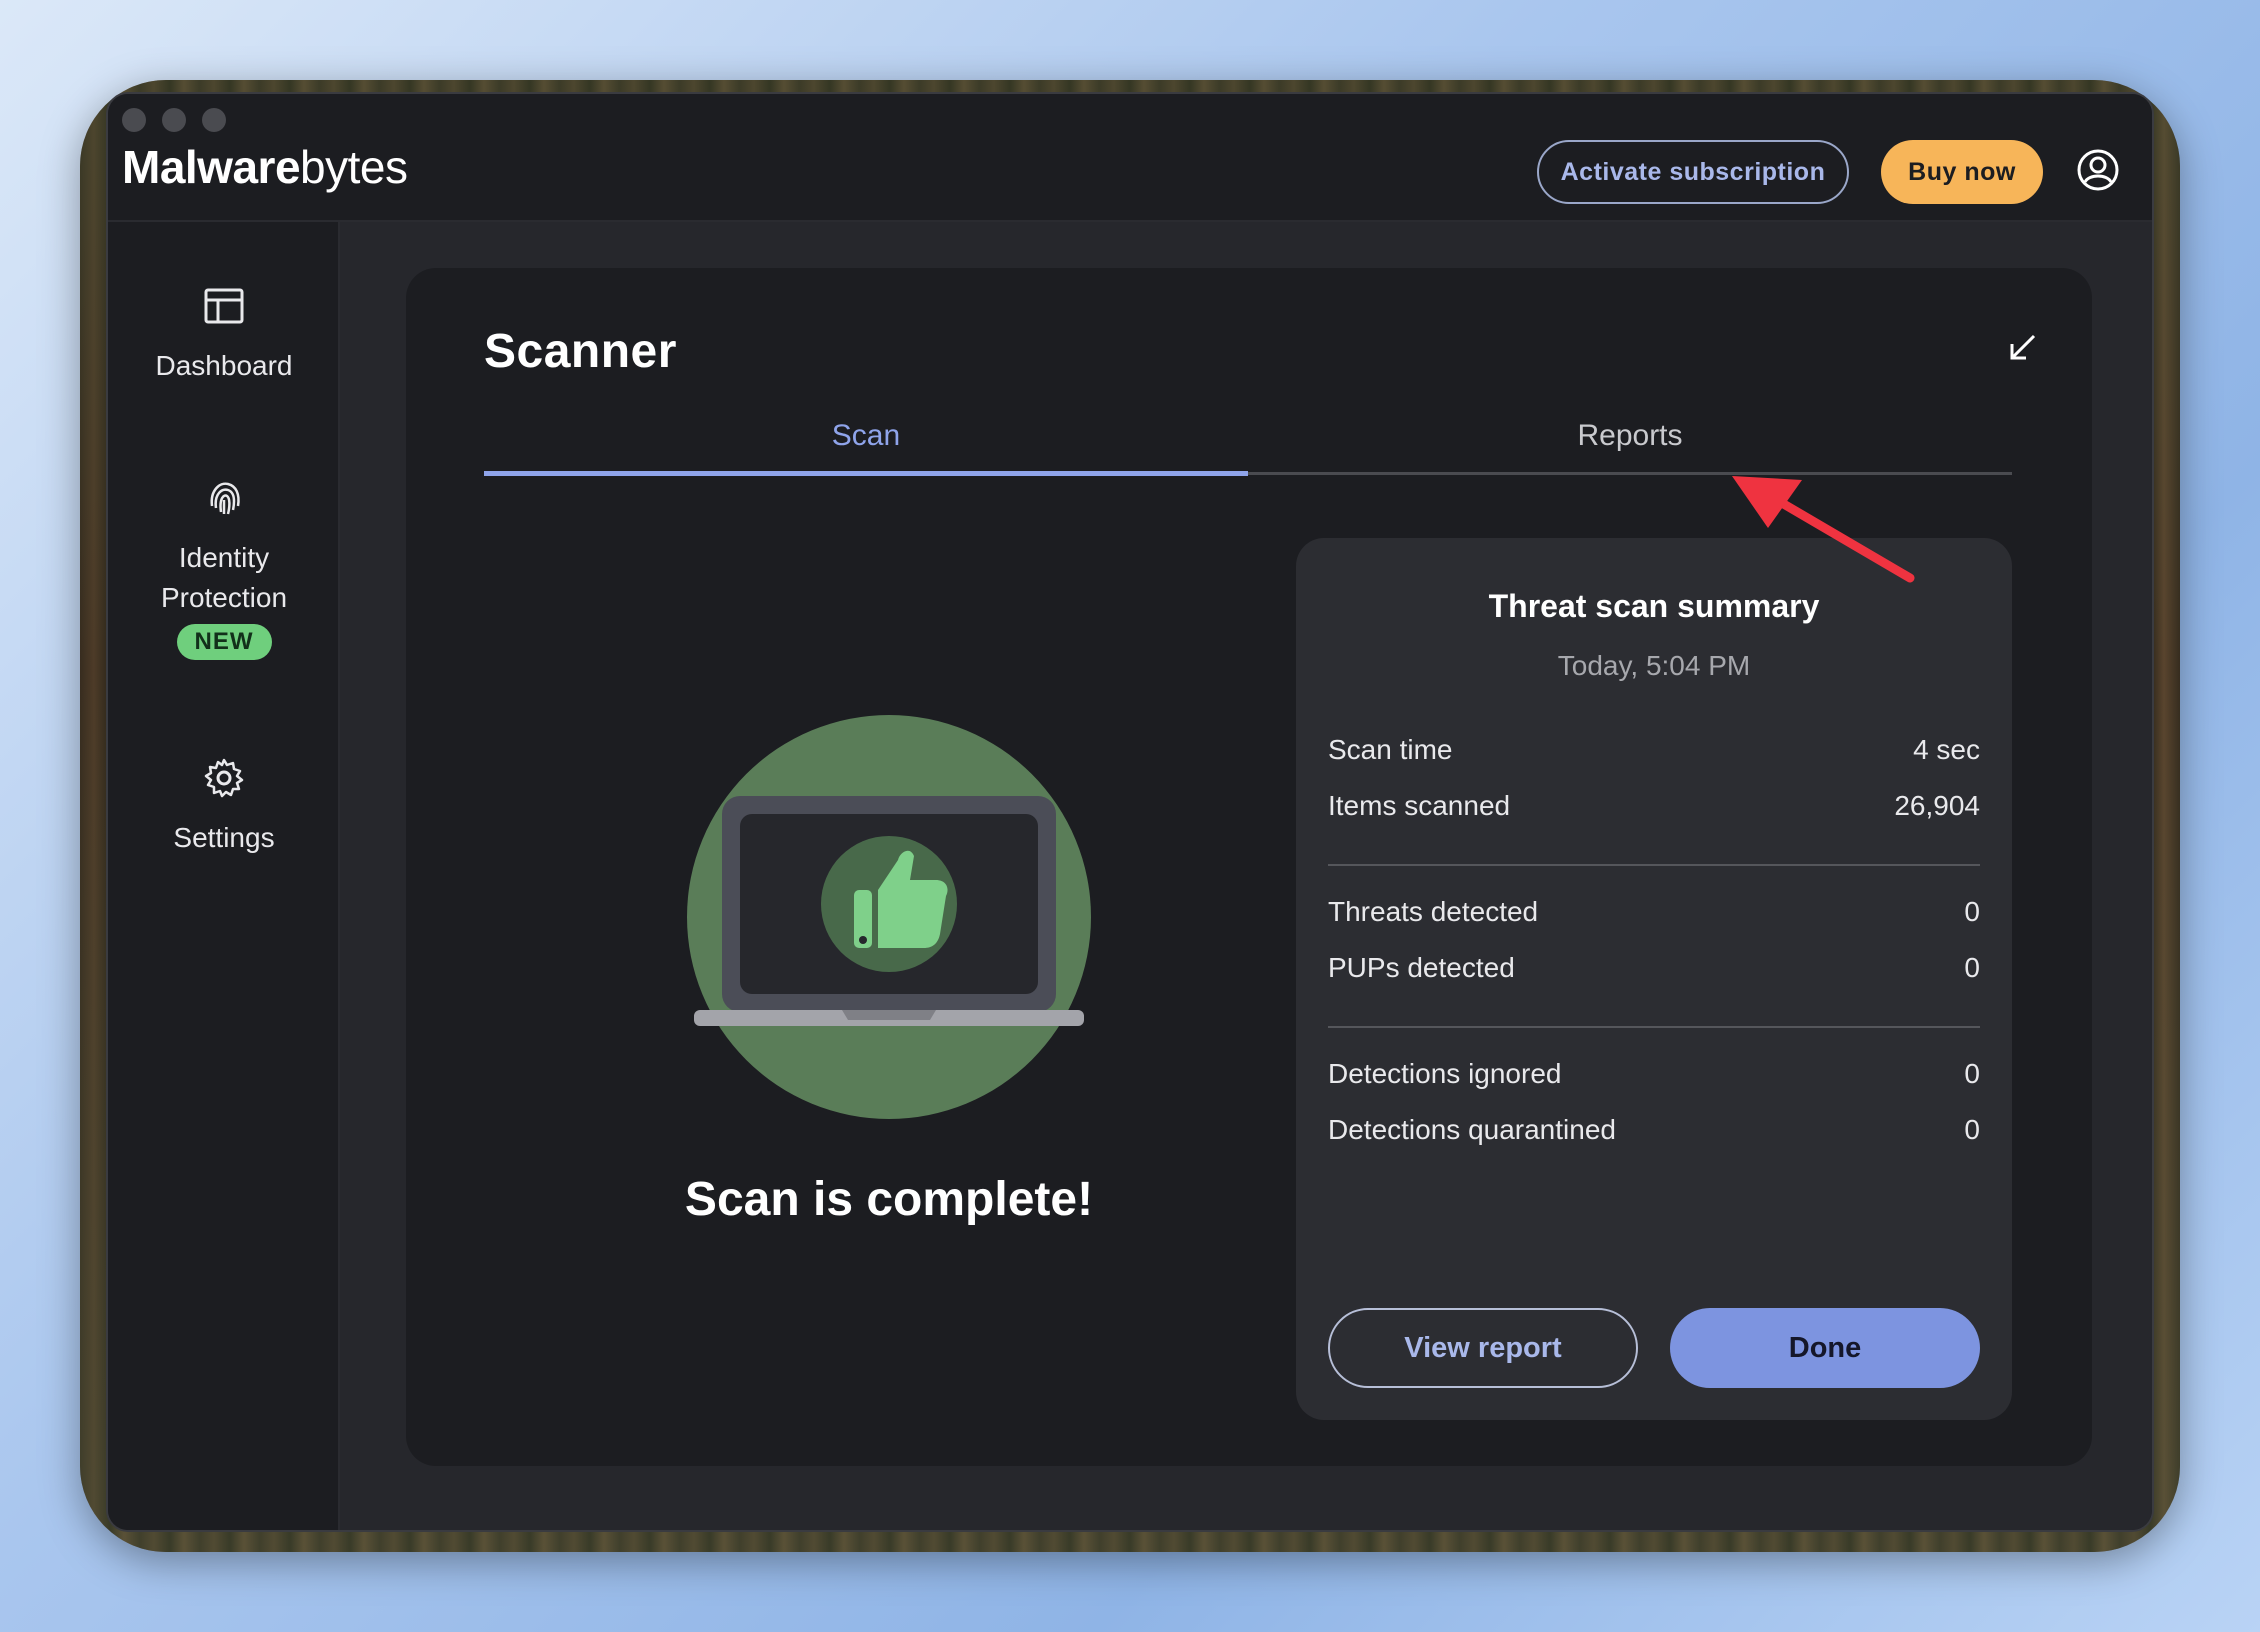 This screenshot has height=1632, width=2260. I want to click on logo-bold-text: Malware, so click(211, 167).